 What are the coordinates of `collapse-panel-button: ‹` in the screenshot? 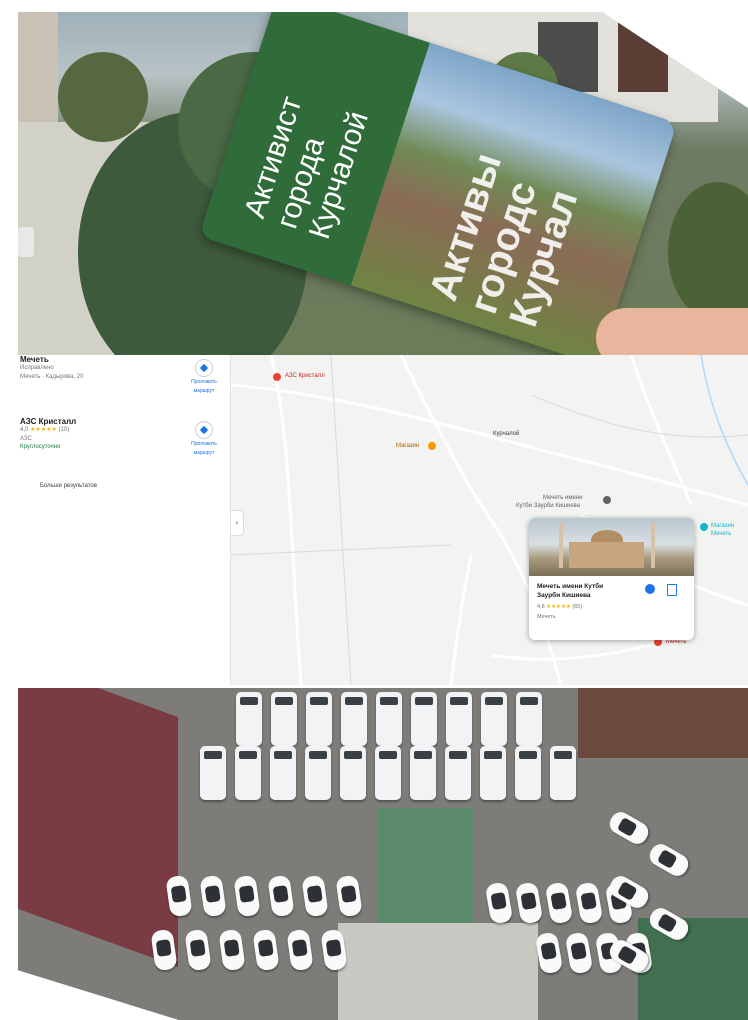 It's located at (237, 523).